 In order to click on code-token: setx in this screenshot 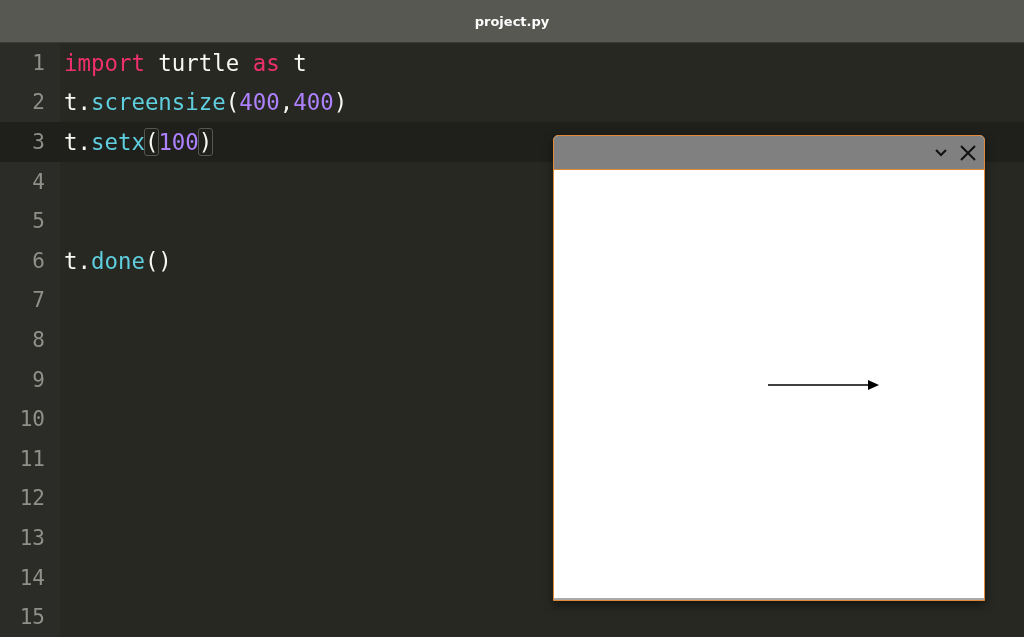, I will do `click(117, 142)`.